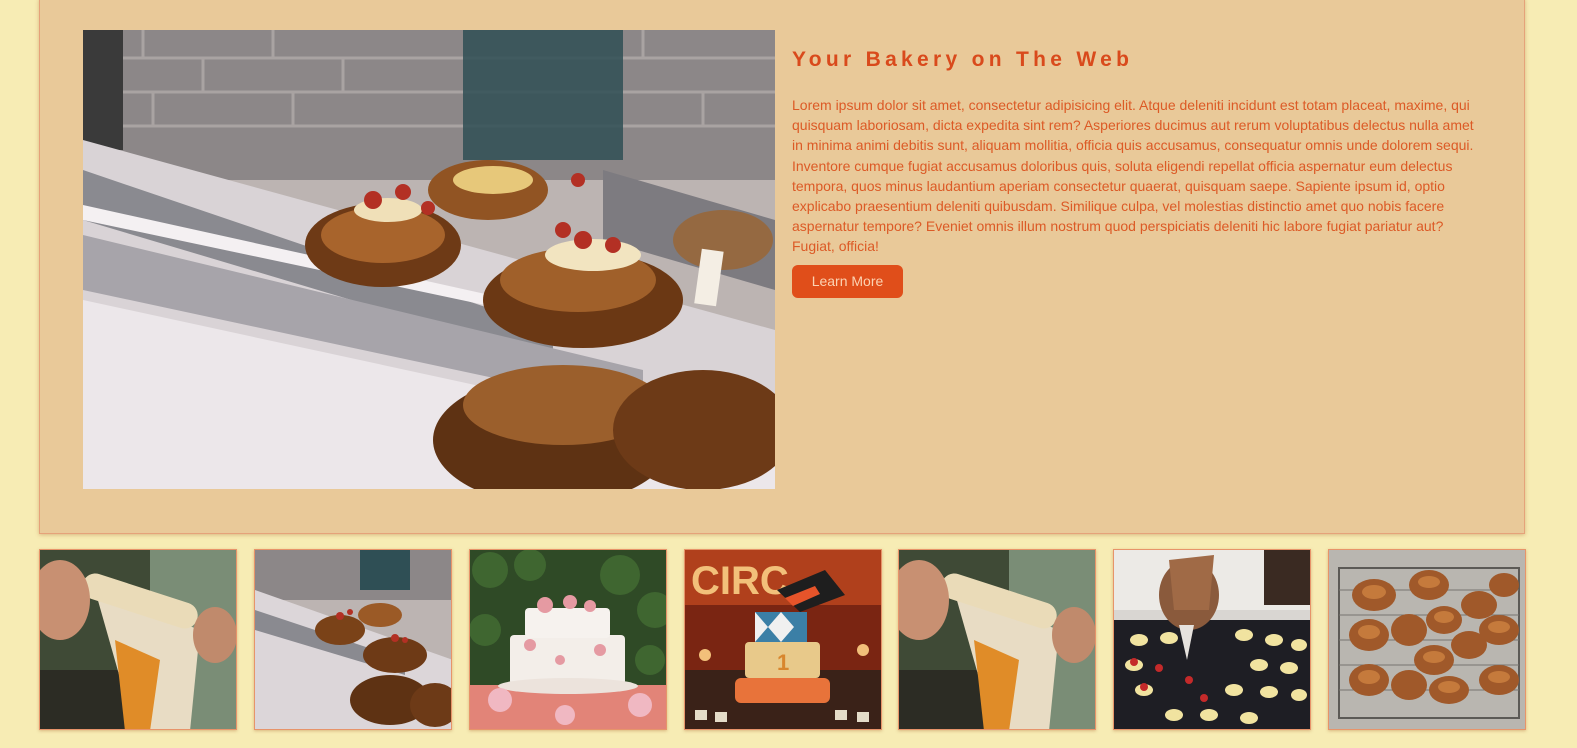 The image size is (1577, 748). What do you see at coordinates (568, 639) in the screenshot?
I see `gallery-thumb-floral-cake` at bounding box center [568, 639].